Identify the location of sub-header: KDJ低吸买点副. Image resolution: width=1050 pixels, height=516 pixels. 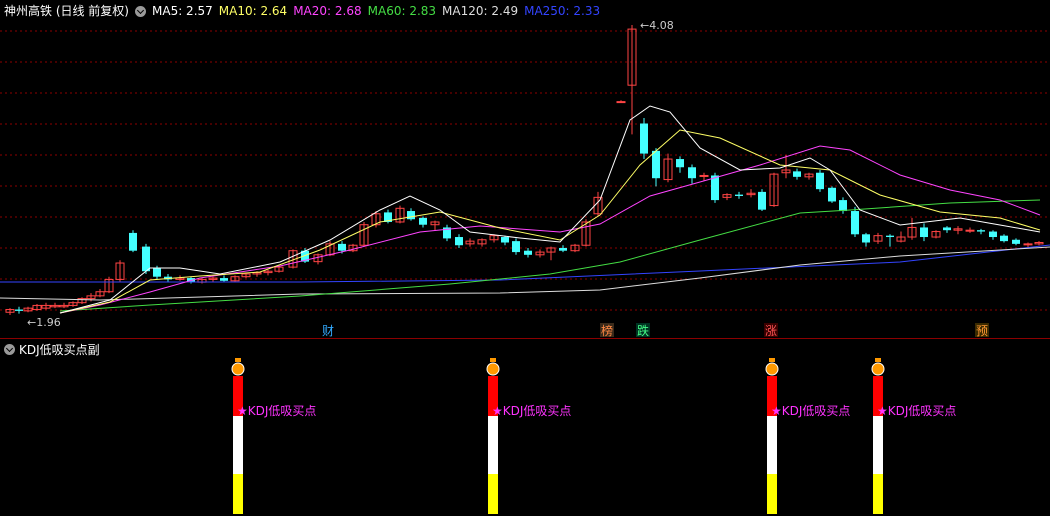
(52, 349).